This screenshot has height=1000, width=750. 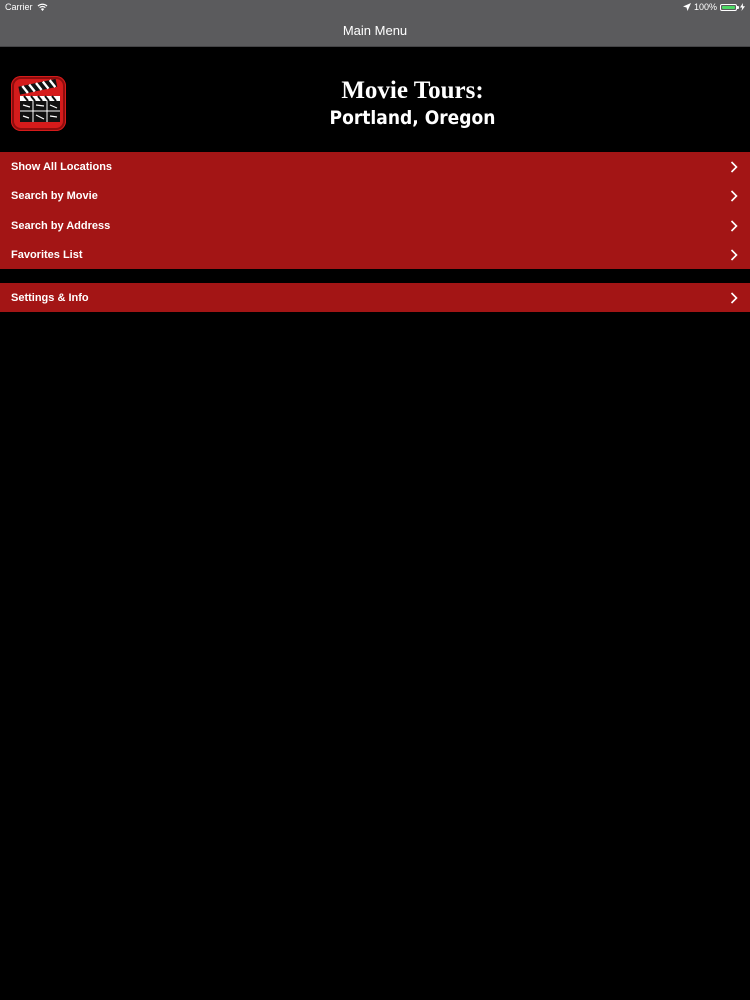 What do you see at coordinates (738, 7) in the screenshot?
I see `battery-cap` at bounding box center [738, 7].